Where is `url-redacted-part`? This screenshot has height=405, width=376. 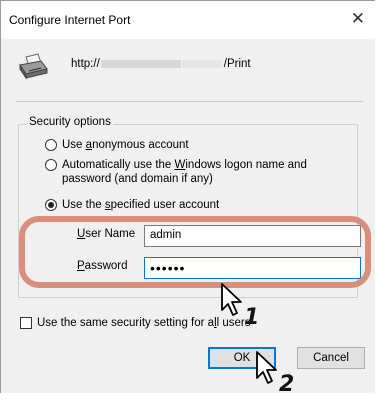
url-redacted-part is located at coordinates (201, 63).